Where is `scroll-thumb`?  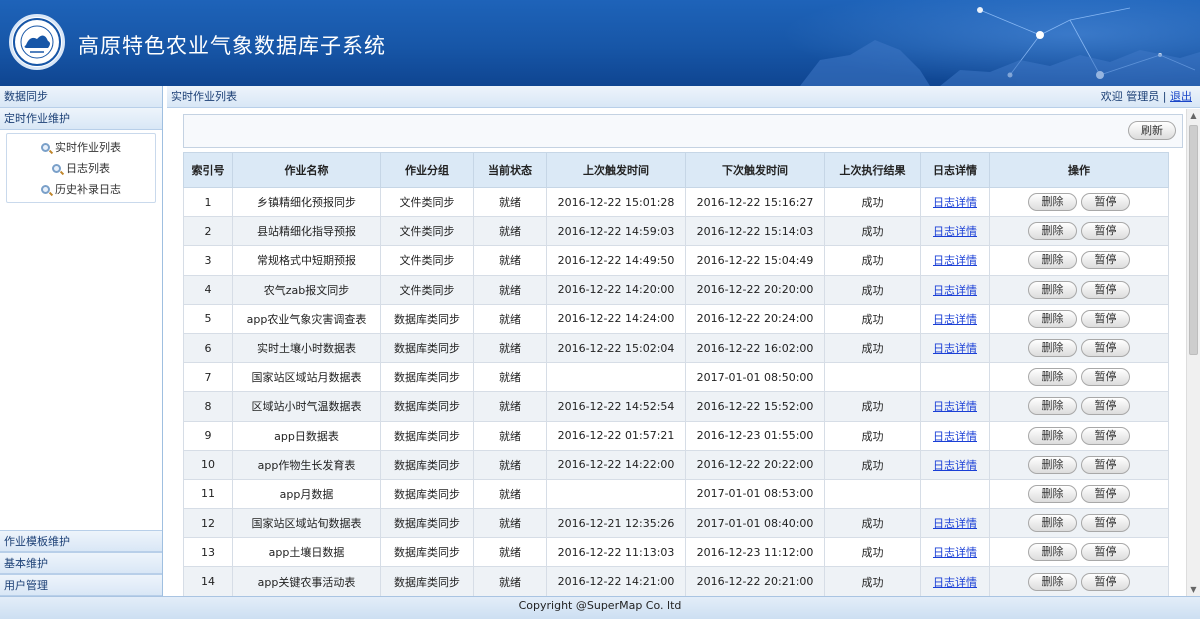 scroll-thumb is located at coordinates (1193, 240).